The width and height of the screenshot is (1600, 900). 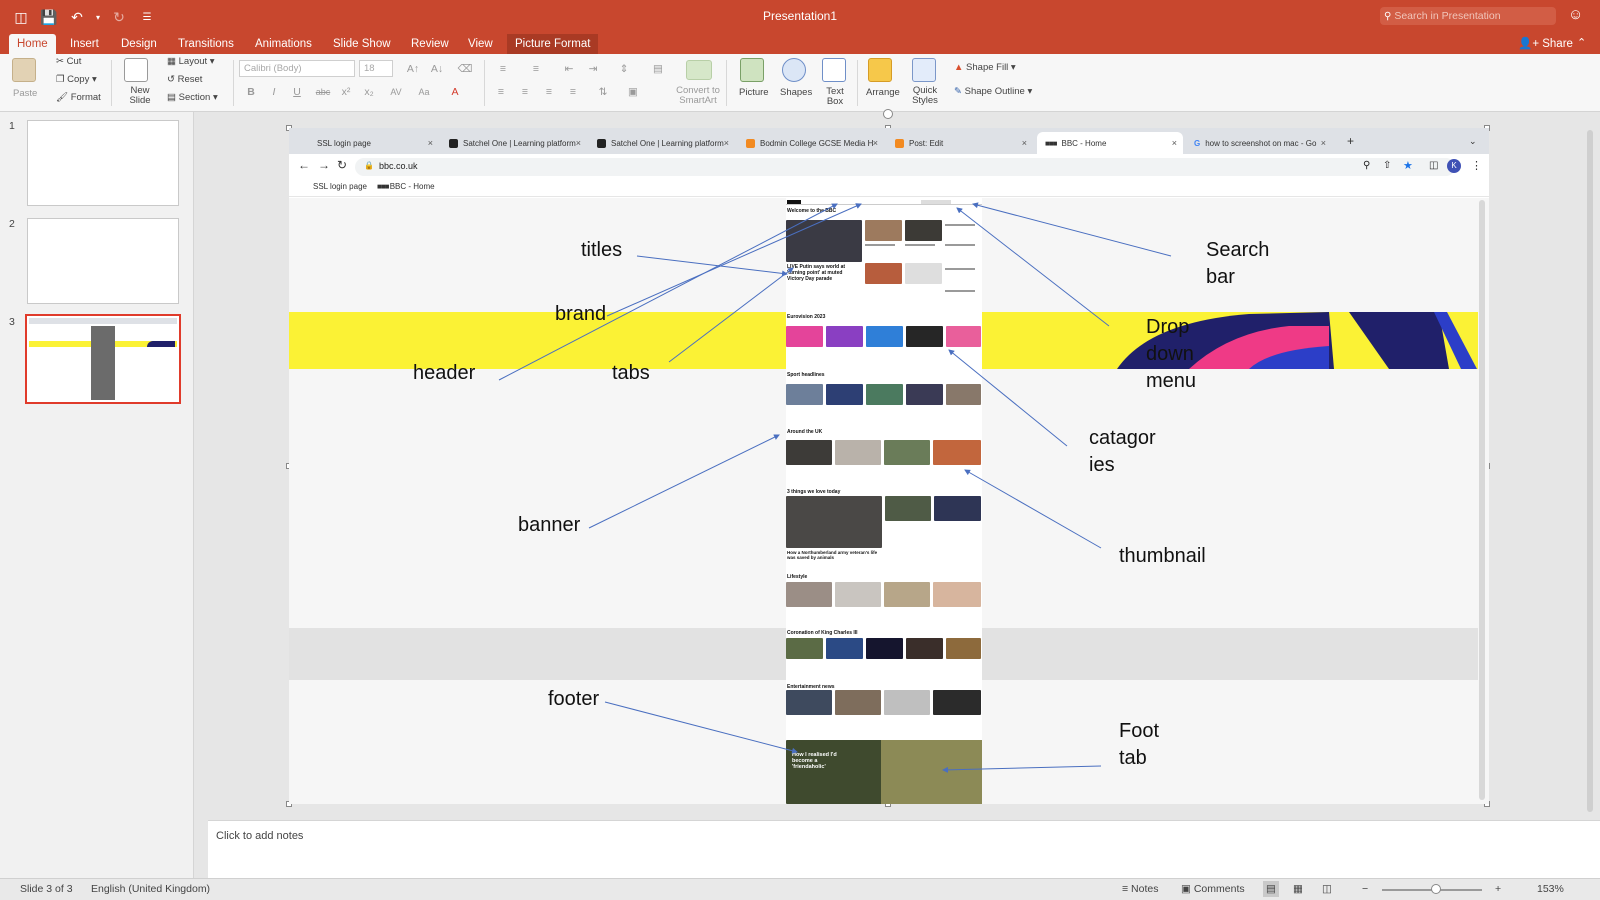 I want to click on new-slide-icon, so click(x=136, y=70).